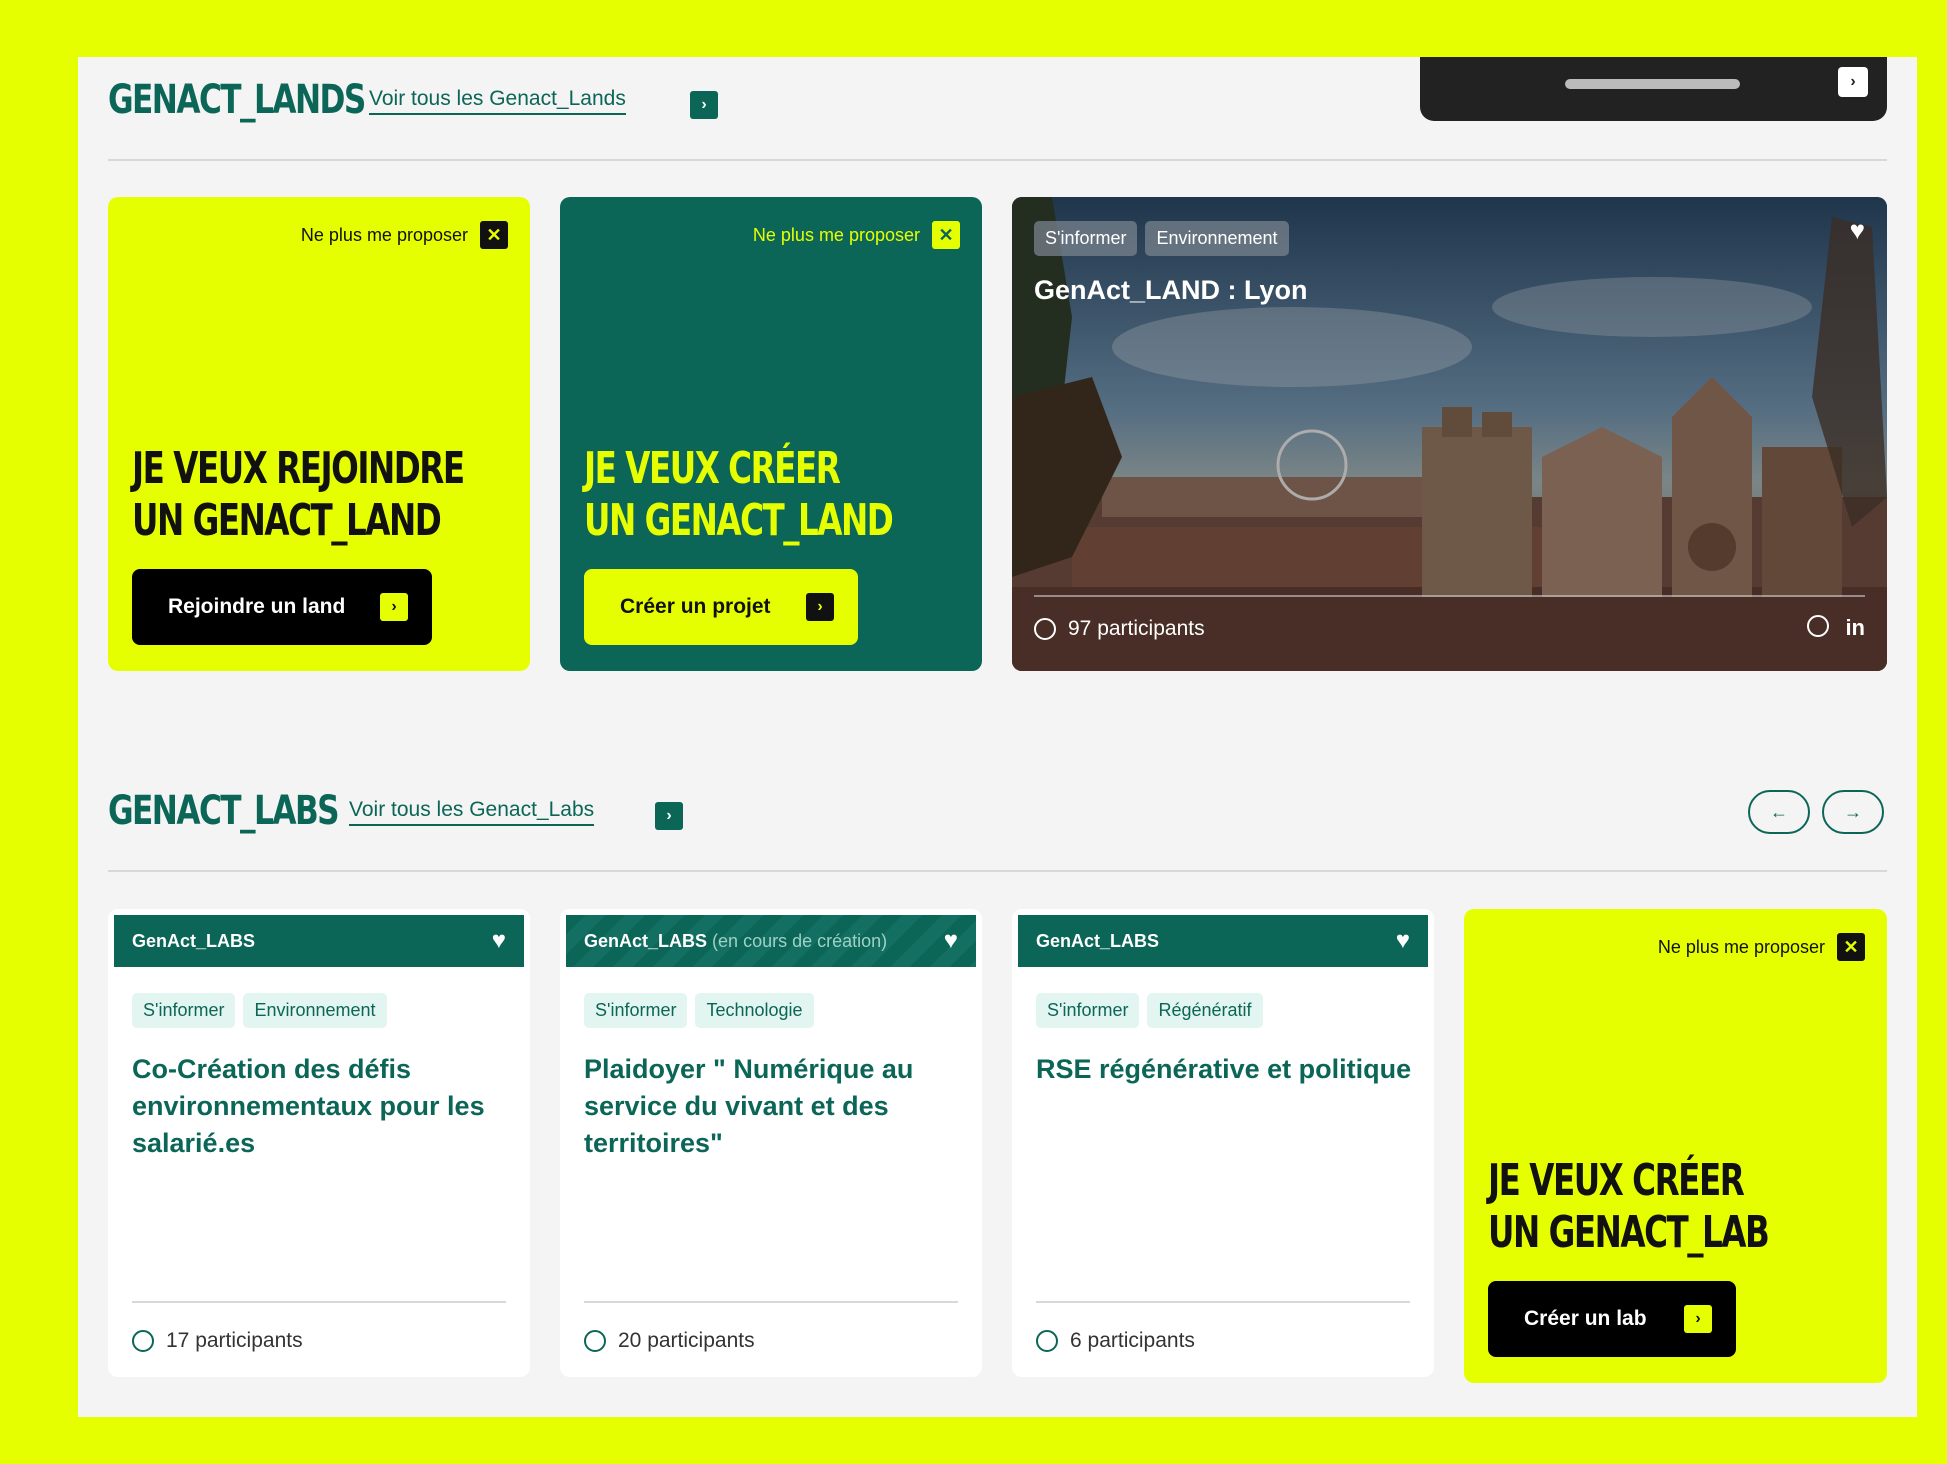 The height and width of the screenshot is (1464, 1947). I want to click on see-all-lands-button: ›, so click(704, 105).